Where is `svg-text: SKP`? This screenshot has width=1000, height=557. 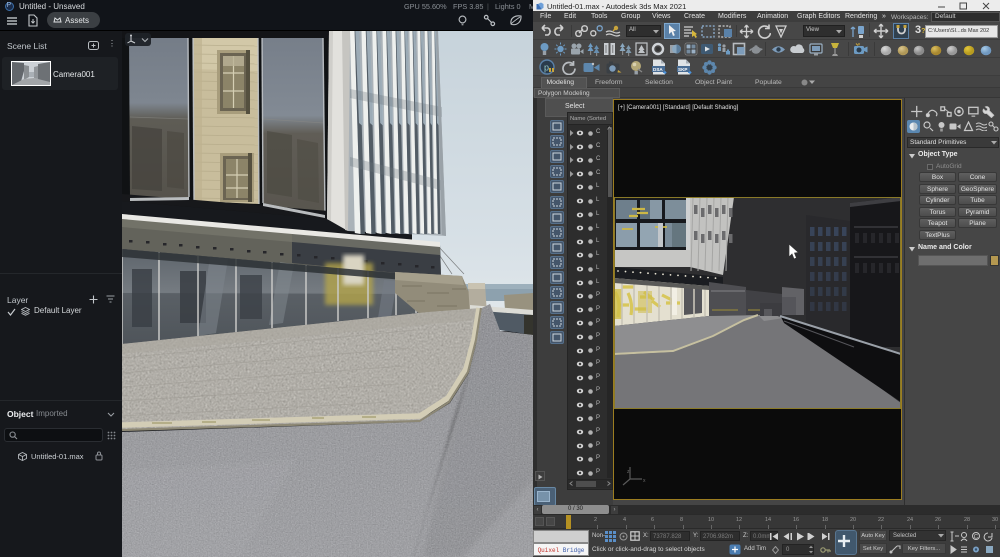
svg-text: SKP is located at coordinates (682, 69).